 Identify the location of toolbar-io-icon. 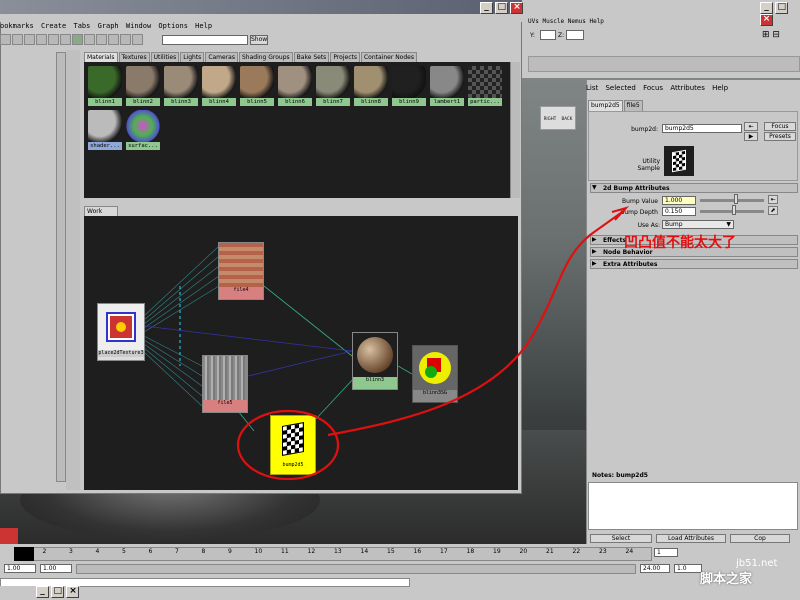
(77, 39).